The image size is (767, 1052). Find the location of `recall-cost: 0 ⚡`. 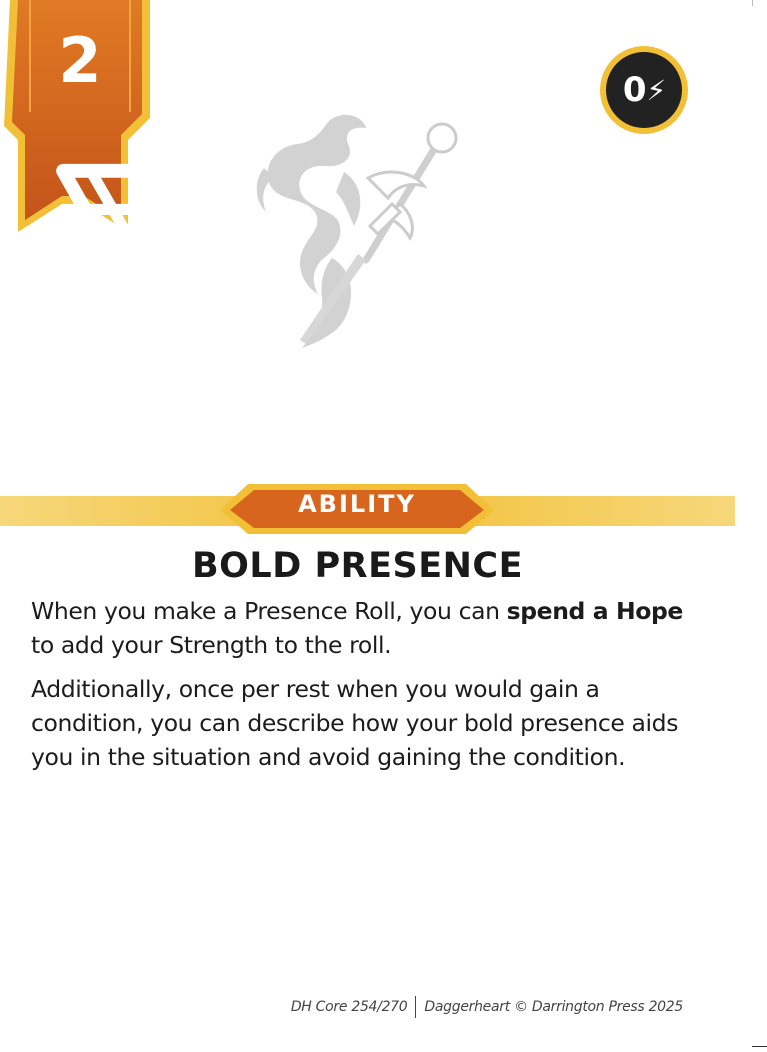

recall-cost: 0 ⚡ is located at coordinates (644, 90).